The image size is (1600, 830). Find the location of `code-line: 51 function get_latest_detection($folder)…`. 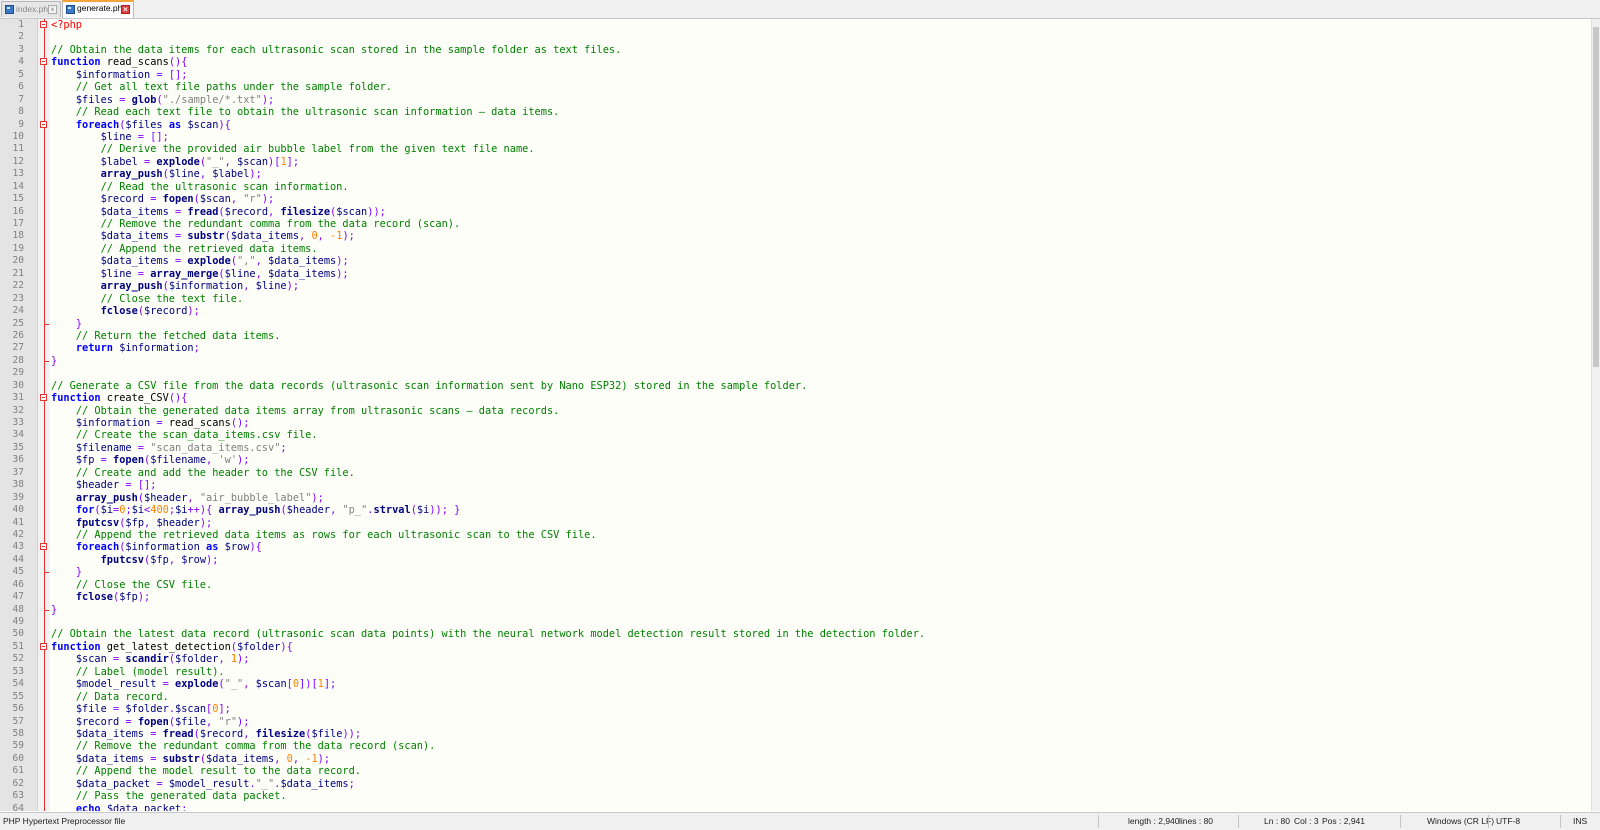

code-line: 51 function get_latest_detection($folder)… is located at coordinates (795, 647).